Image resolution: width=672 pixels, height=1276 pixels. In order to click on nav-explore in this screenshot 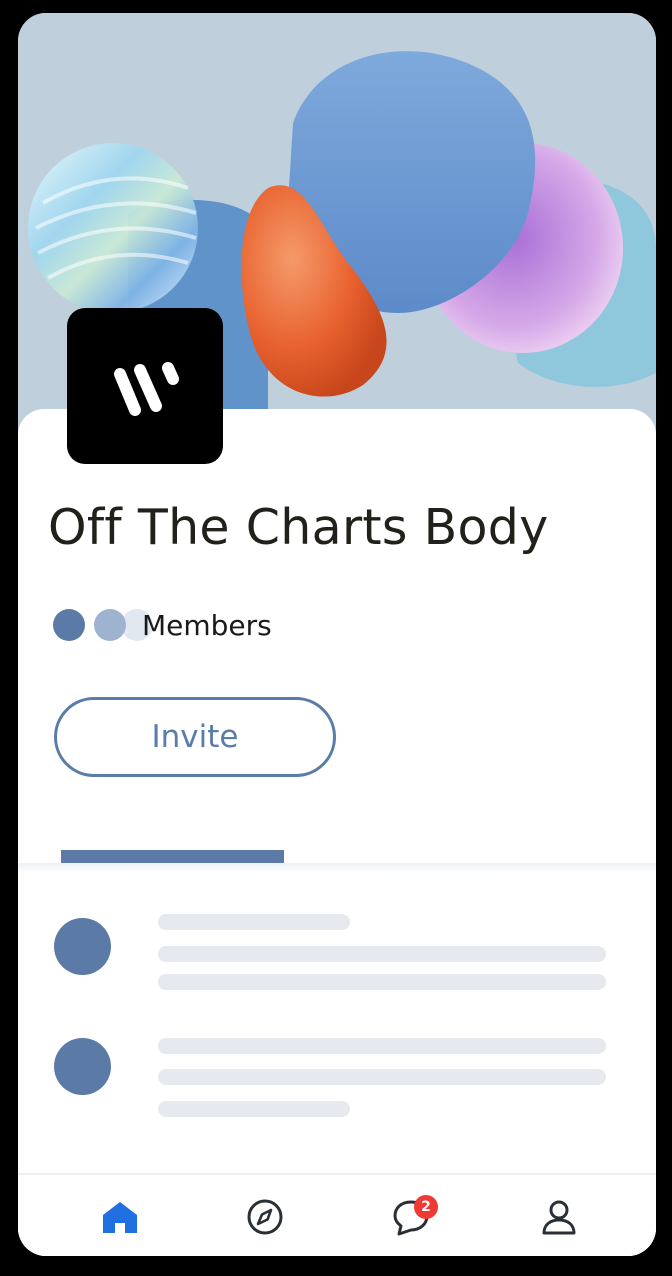, I will do `click(265, 1217)`.